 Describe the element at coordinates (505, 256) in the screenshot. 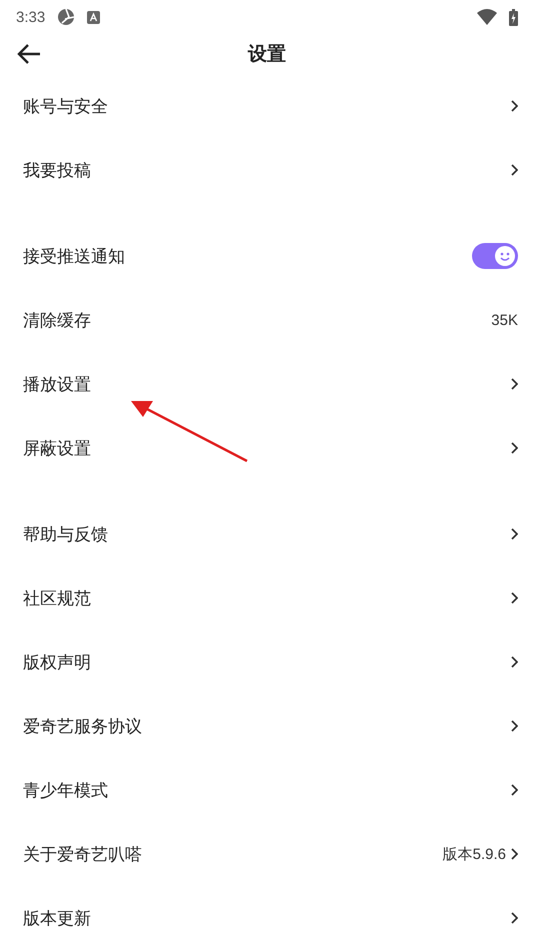

I see `smiley-icon` at that location.